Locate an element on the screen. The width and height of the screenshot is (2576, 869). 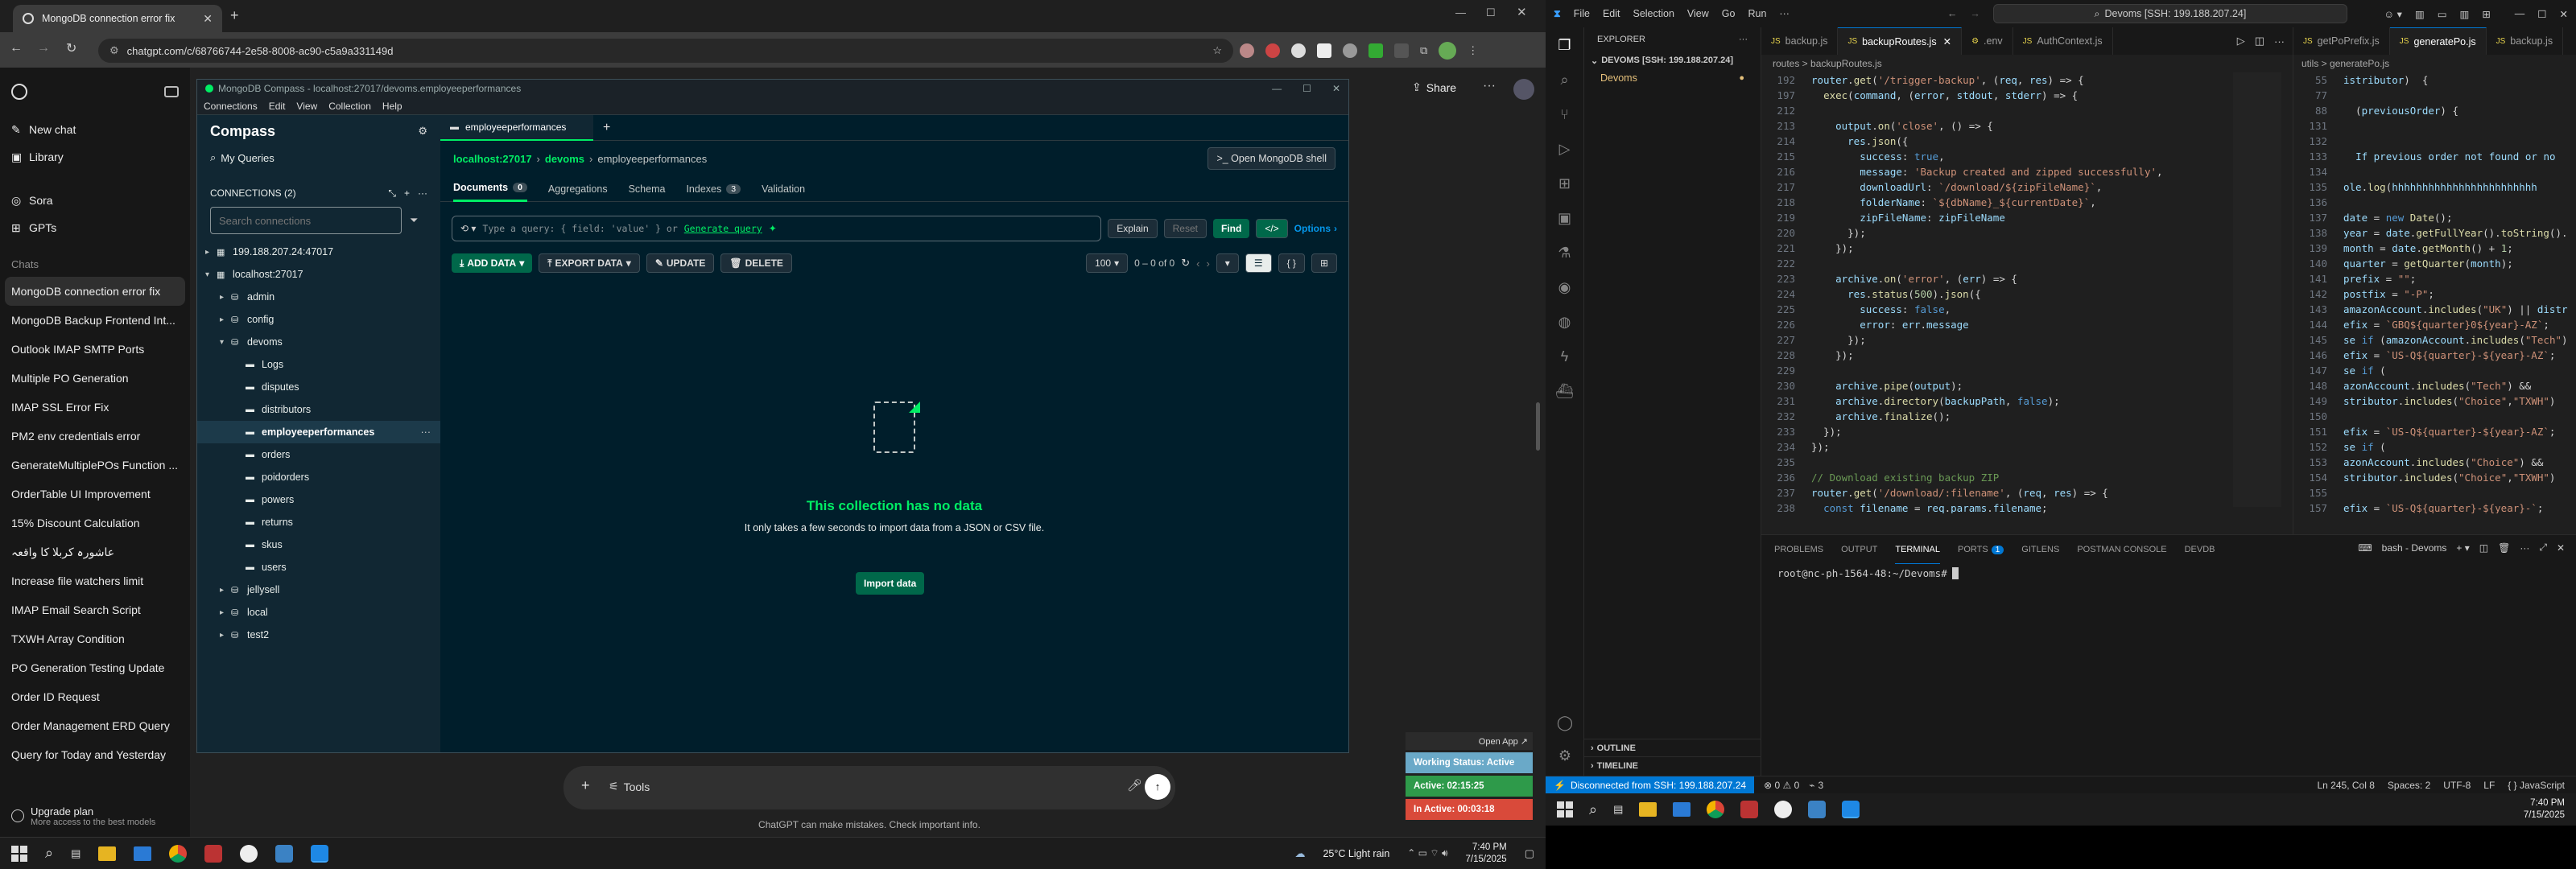
close-window-icon: ✕ is located at coordinates (1522, 12).